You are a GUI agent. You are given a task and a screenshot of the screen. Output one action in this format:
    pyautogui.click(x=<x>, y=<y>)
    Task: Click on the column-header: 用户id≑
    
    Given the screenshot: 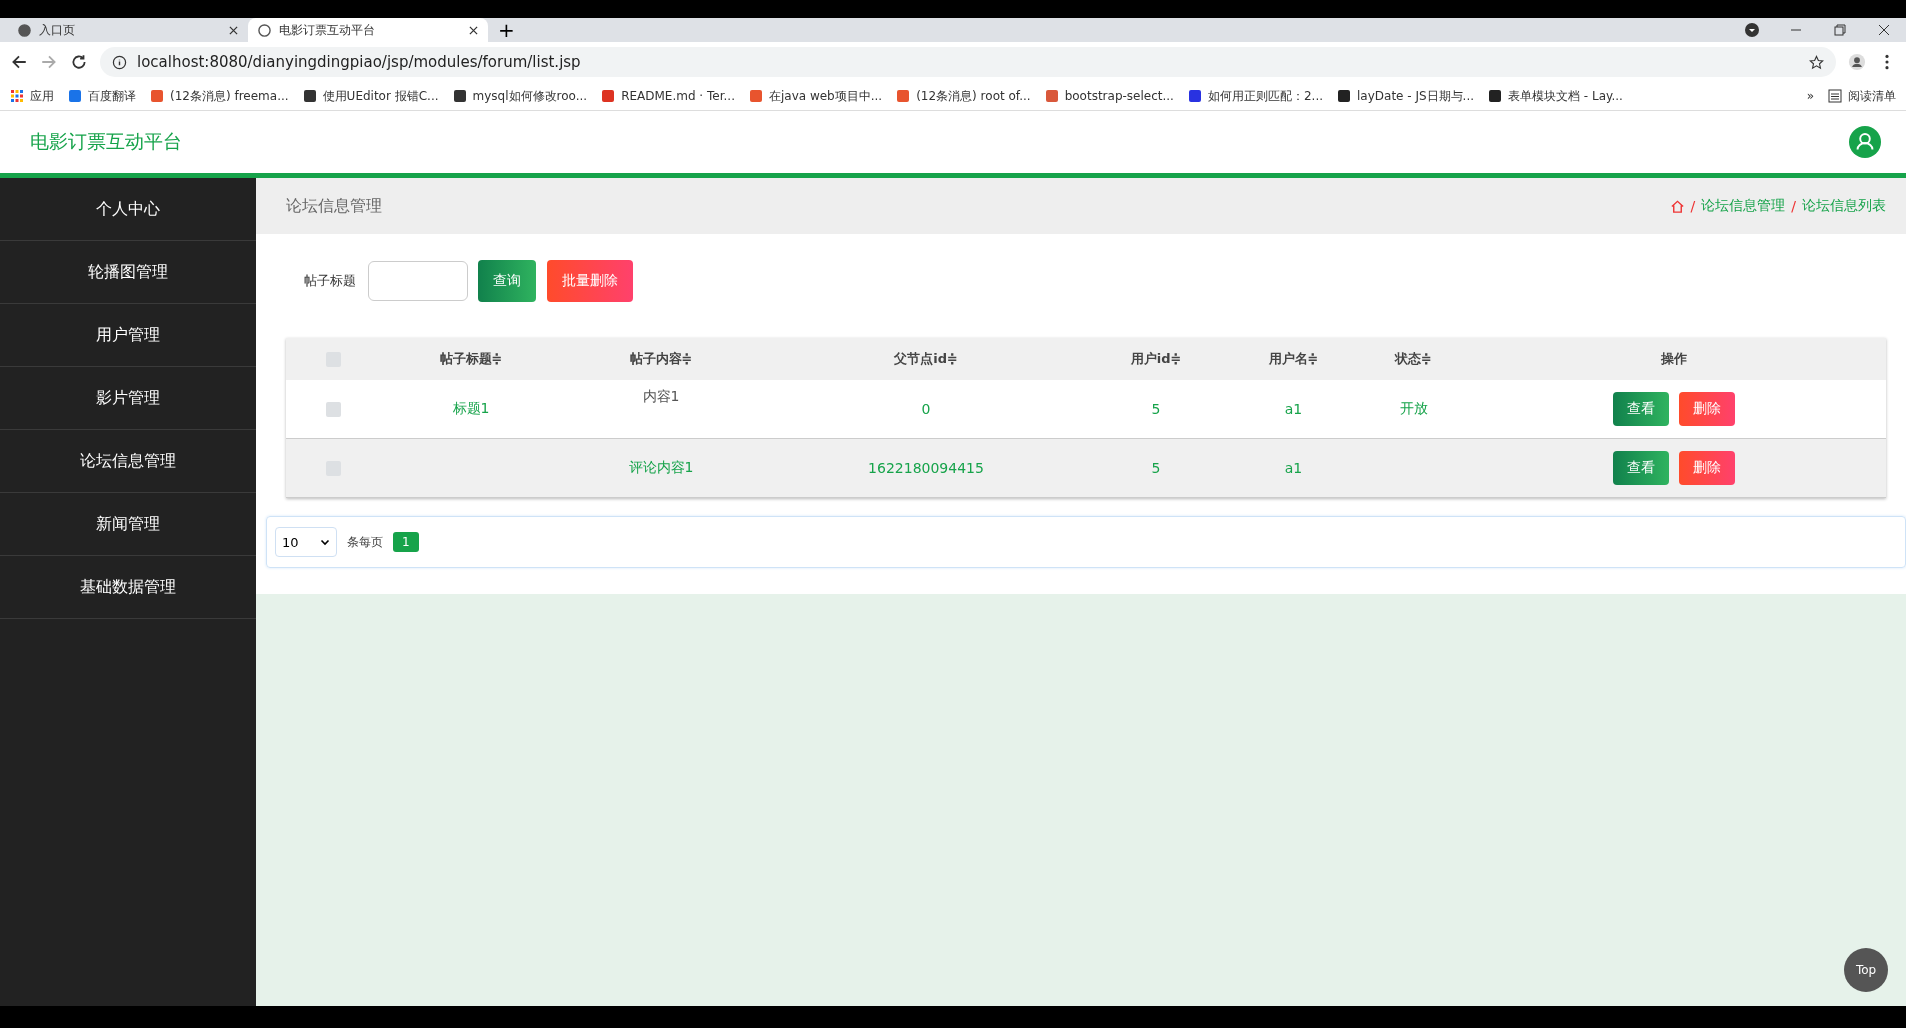 What is the action you would take?
    pyautogui.click(x=1156, y=359)
    